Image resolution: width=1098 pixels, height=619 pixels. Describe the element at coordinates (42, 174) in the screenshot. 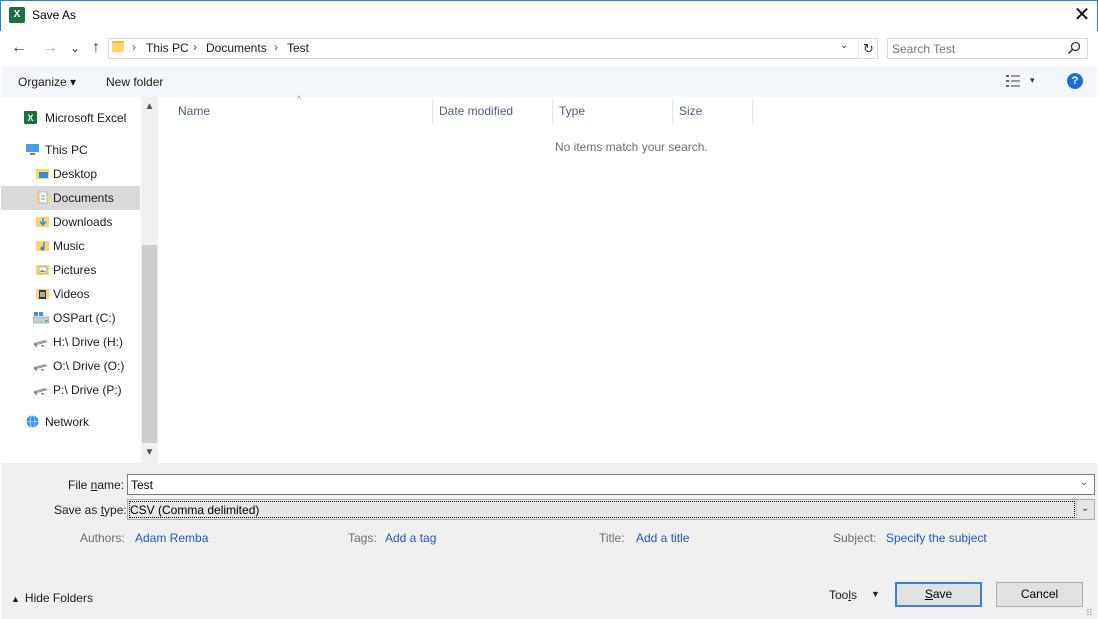

I see `desktop-folder-icon` at that location.